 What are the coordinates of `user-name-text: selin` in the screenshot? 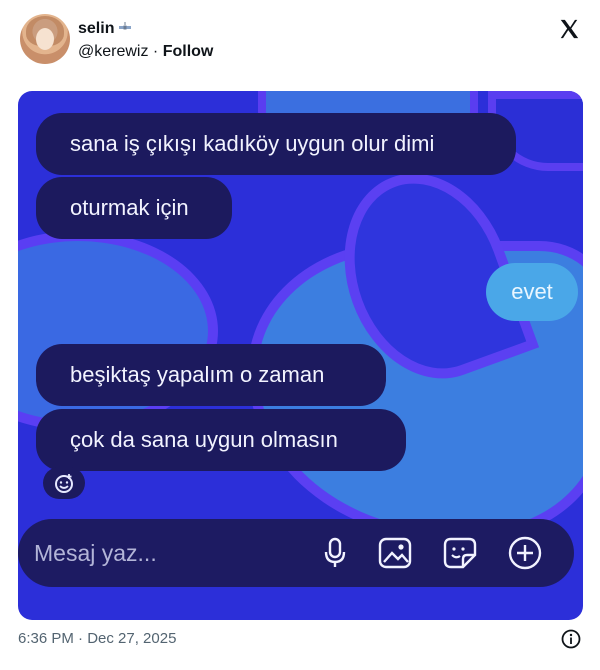 It's located at (96, 29).